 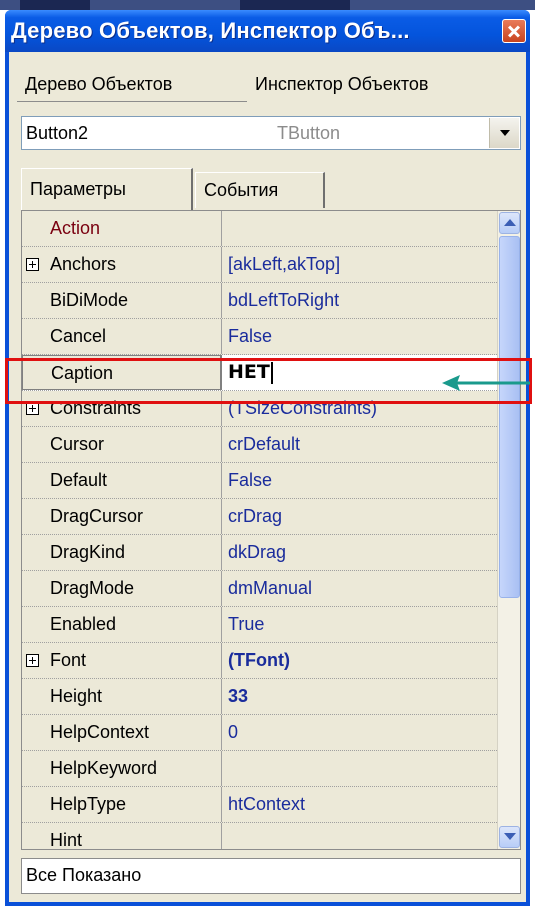 What do you see at coordinates (122, 480) in the screenshot?
I see `property-name: Default` at bounding box center [122, 480].